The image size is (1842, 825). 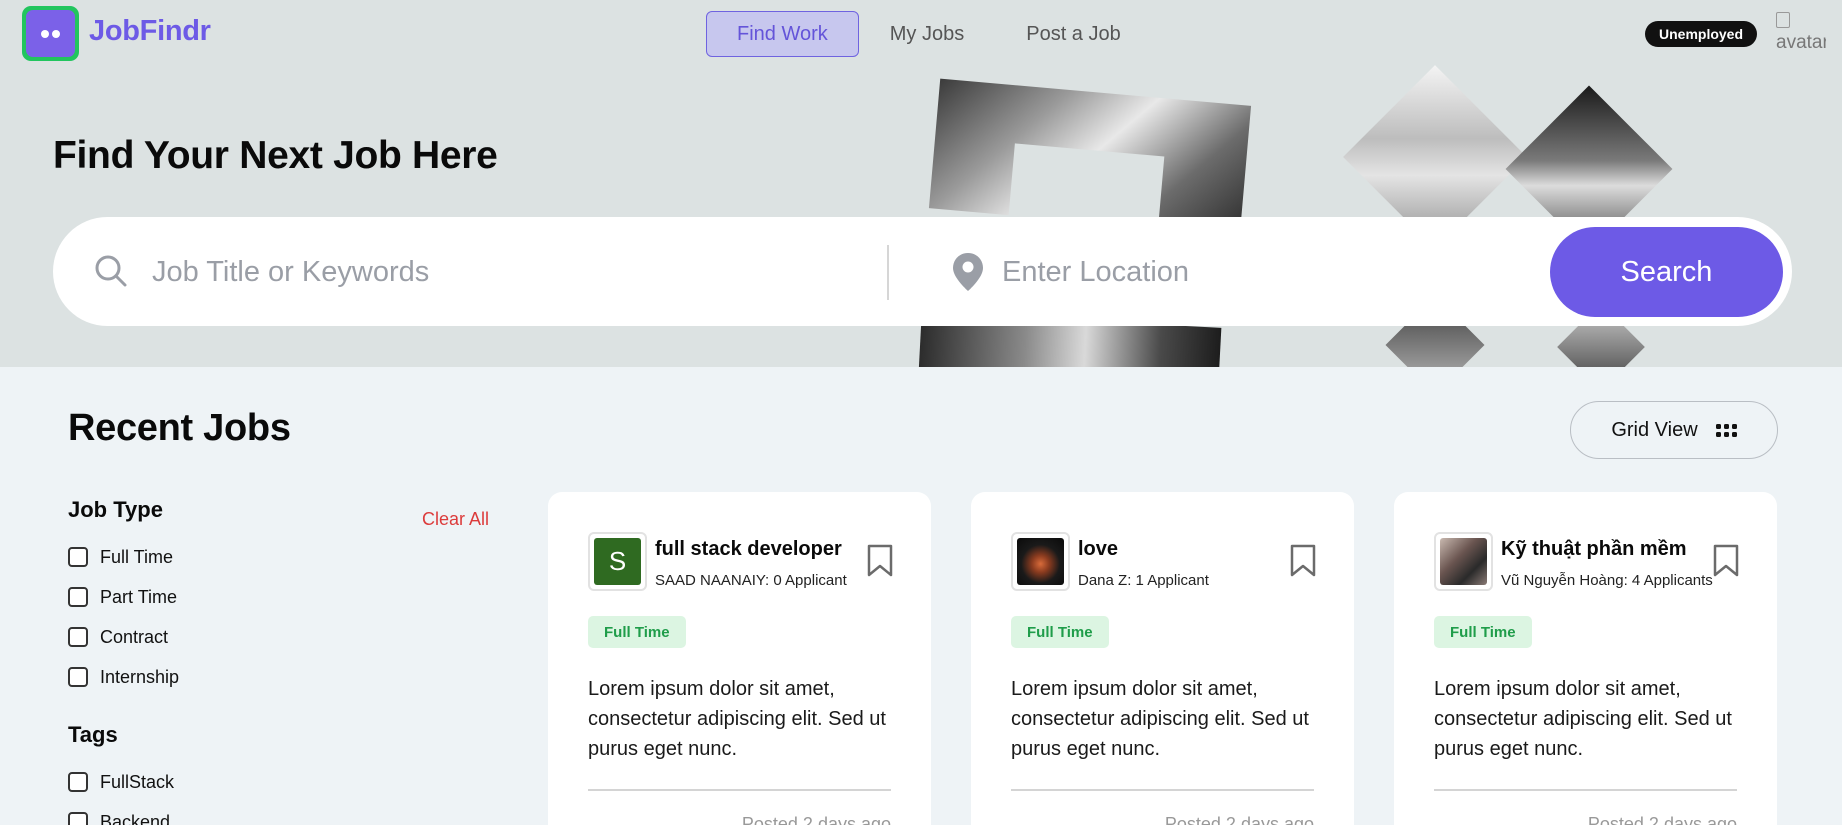 What do you see at coordinates (137, 781) in the screenshot?
I see `filter-label: FullStack` at bounding box center [137, 781].